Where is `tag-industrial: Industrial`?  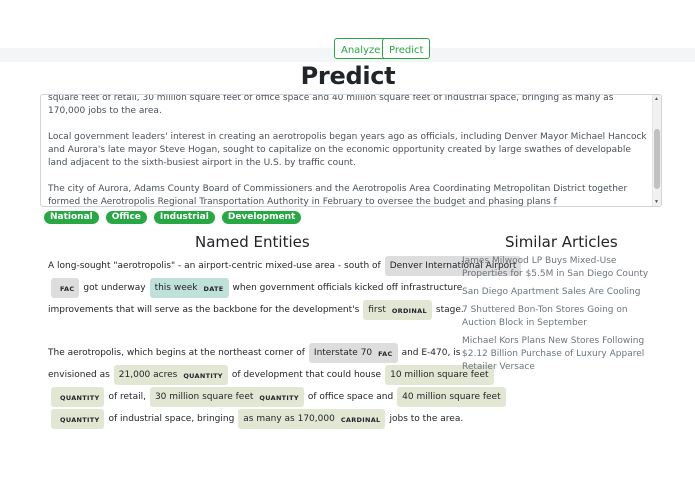 tag-industrial: Industrial is located at coordinates (184, 217).